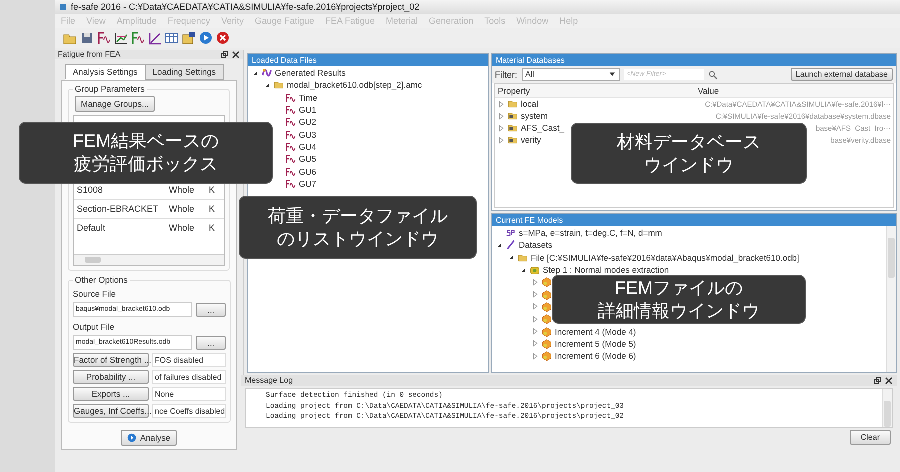 The image size is (900, 472). I want to click on search-icon, so click(713, 75).